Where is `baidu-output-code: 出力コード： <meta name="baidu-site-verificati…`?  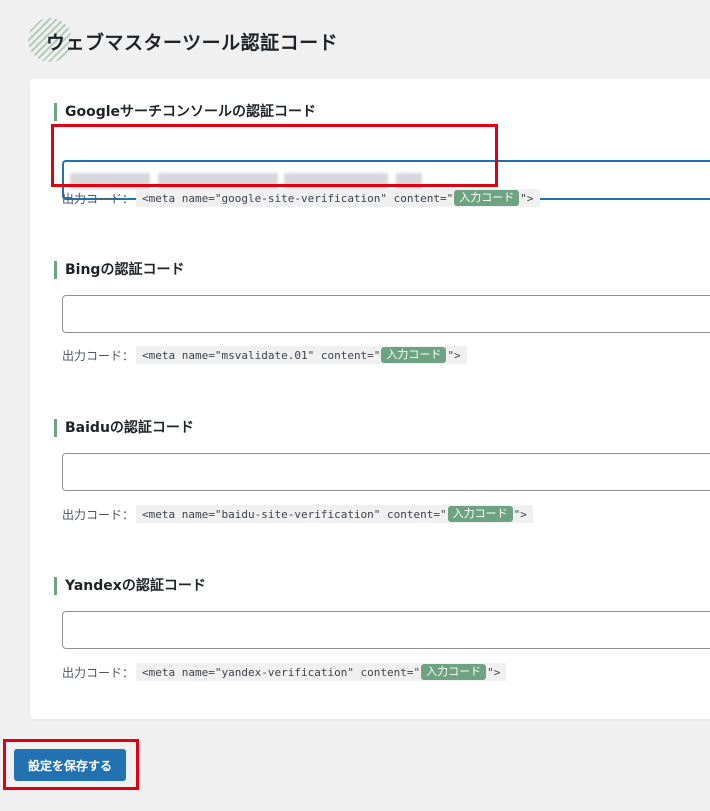
baidu-output-code: 出力コード： <meta name="baidu-site-verificati… is located at coordinates (297, 514).